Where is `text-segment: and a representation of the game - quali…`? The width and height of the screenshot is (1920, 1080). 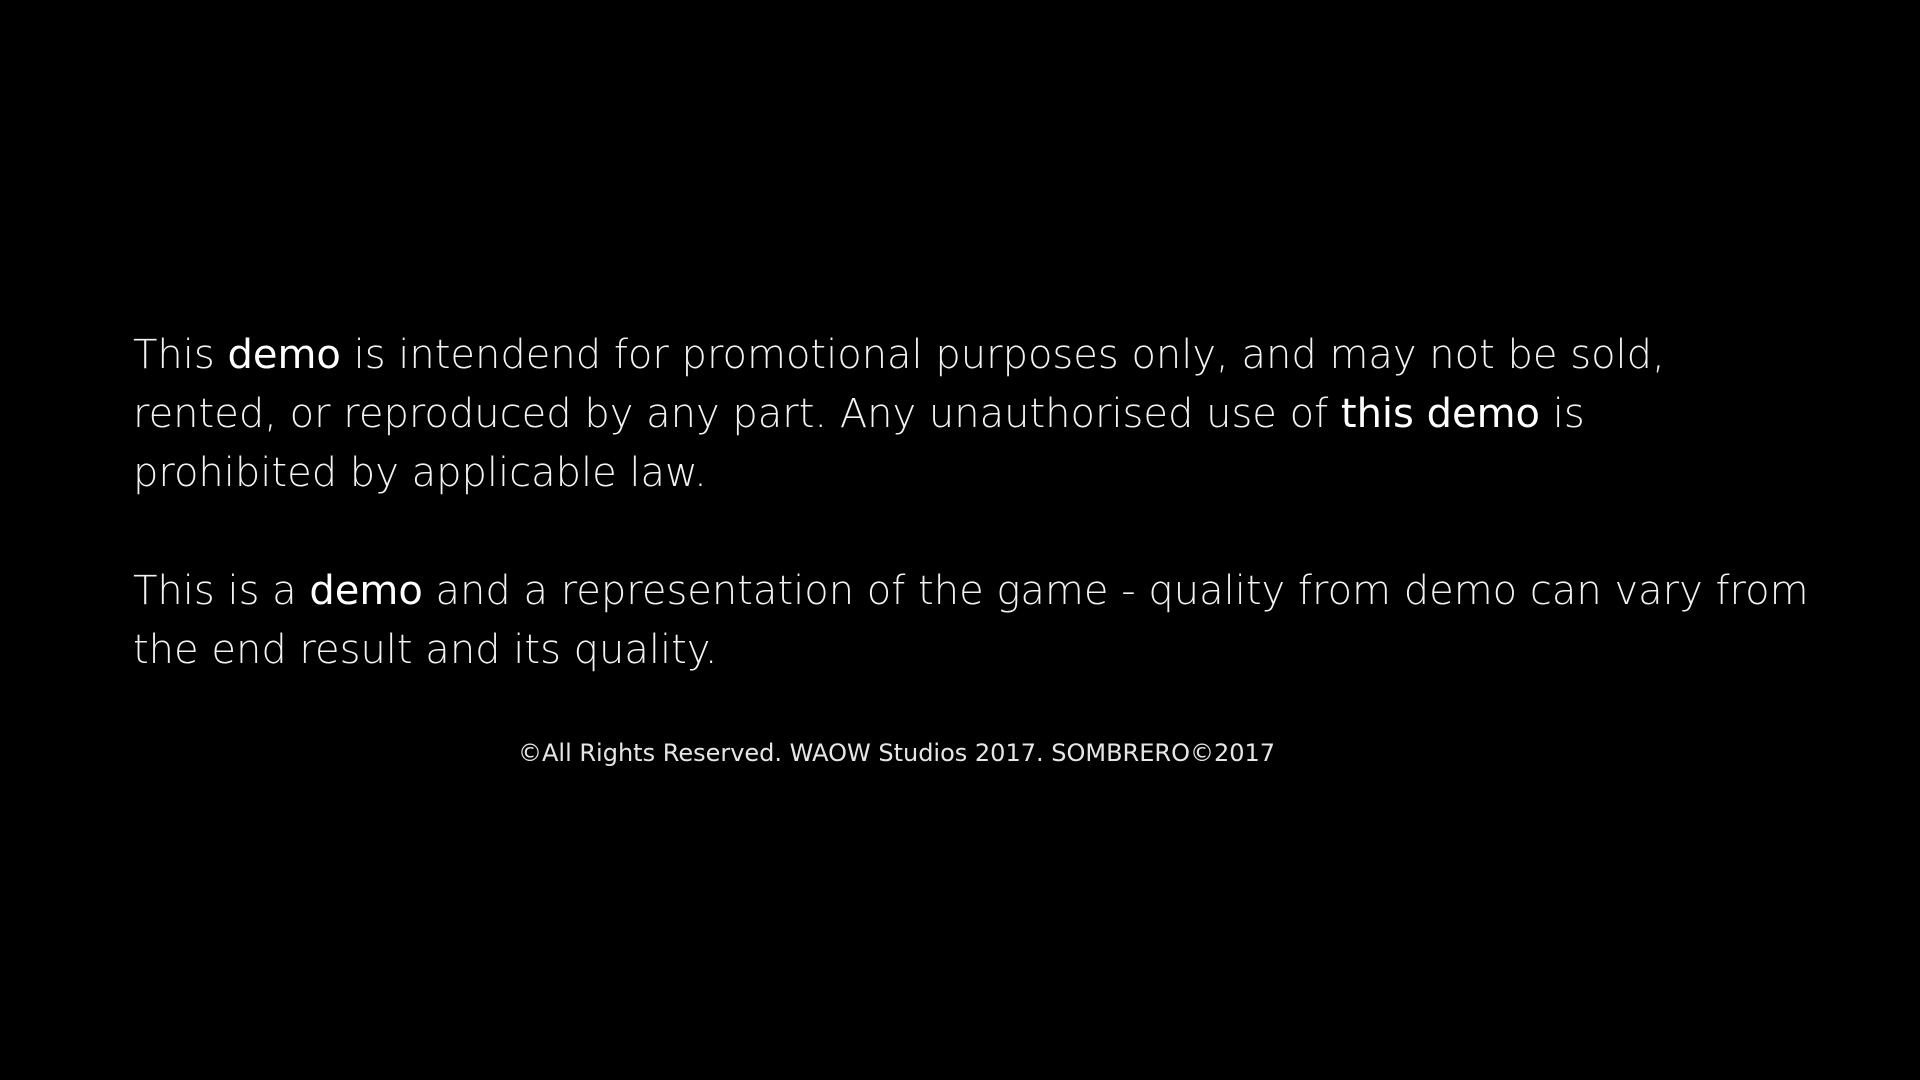 text-segment: and a representation of the game - quali… is located at coordinates (1115, 591).